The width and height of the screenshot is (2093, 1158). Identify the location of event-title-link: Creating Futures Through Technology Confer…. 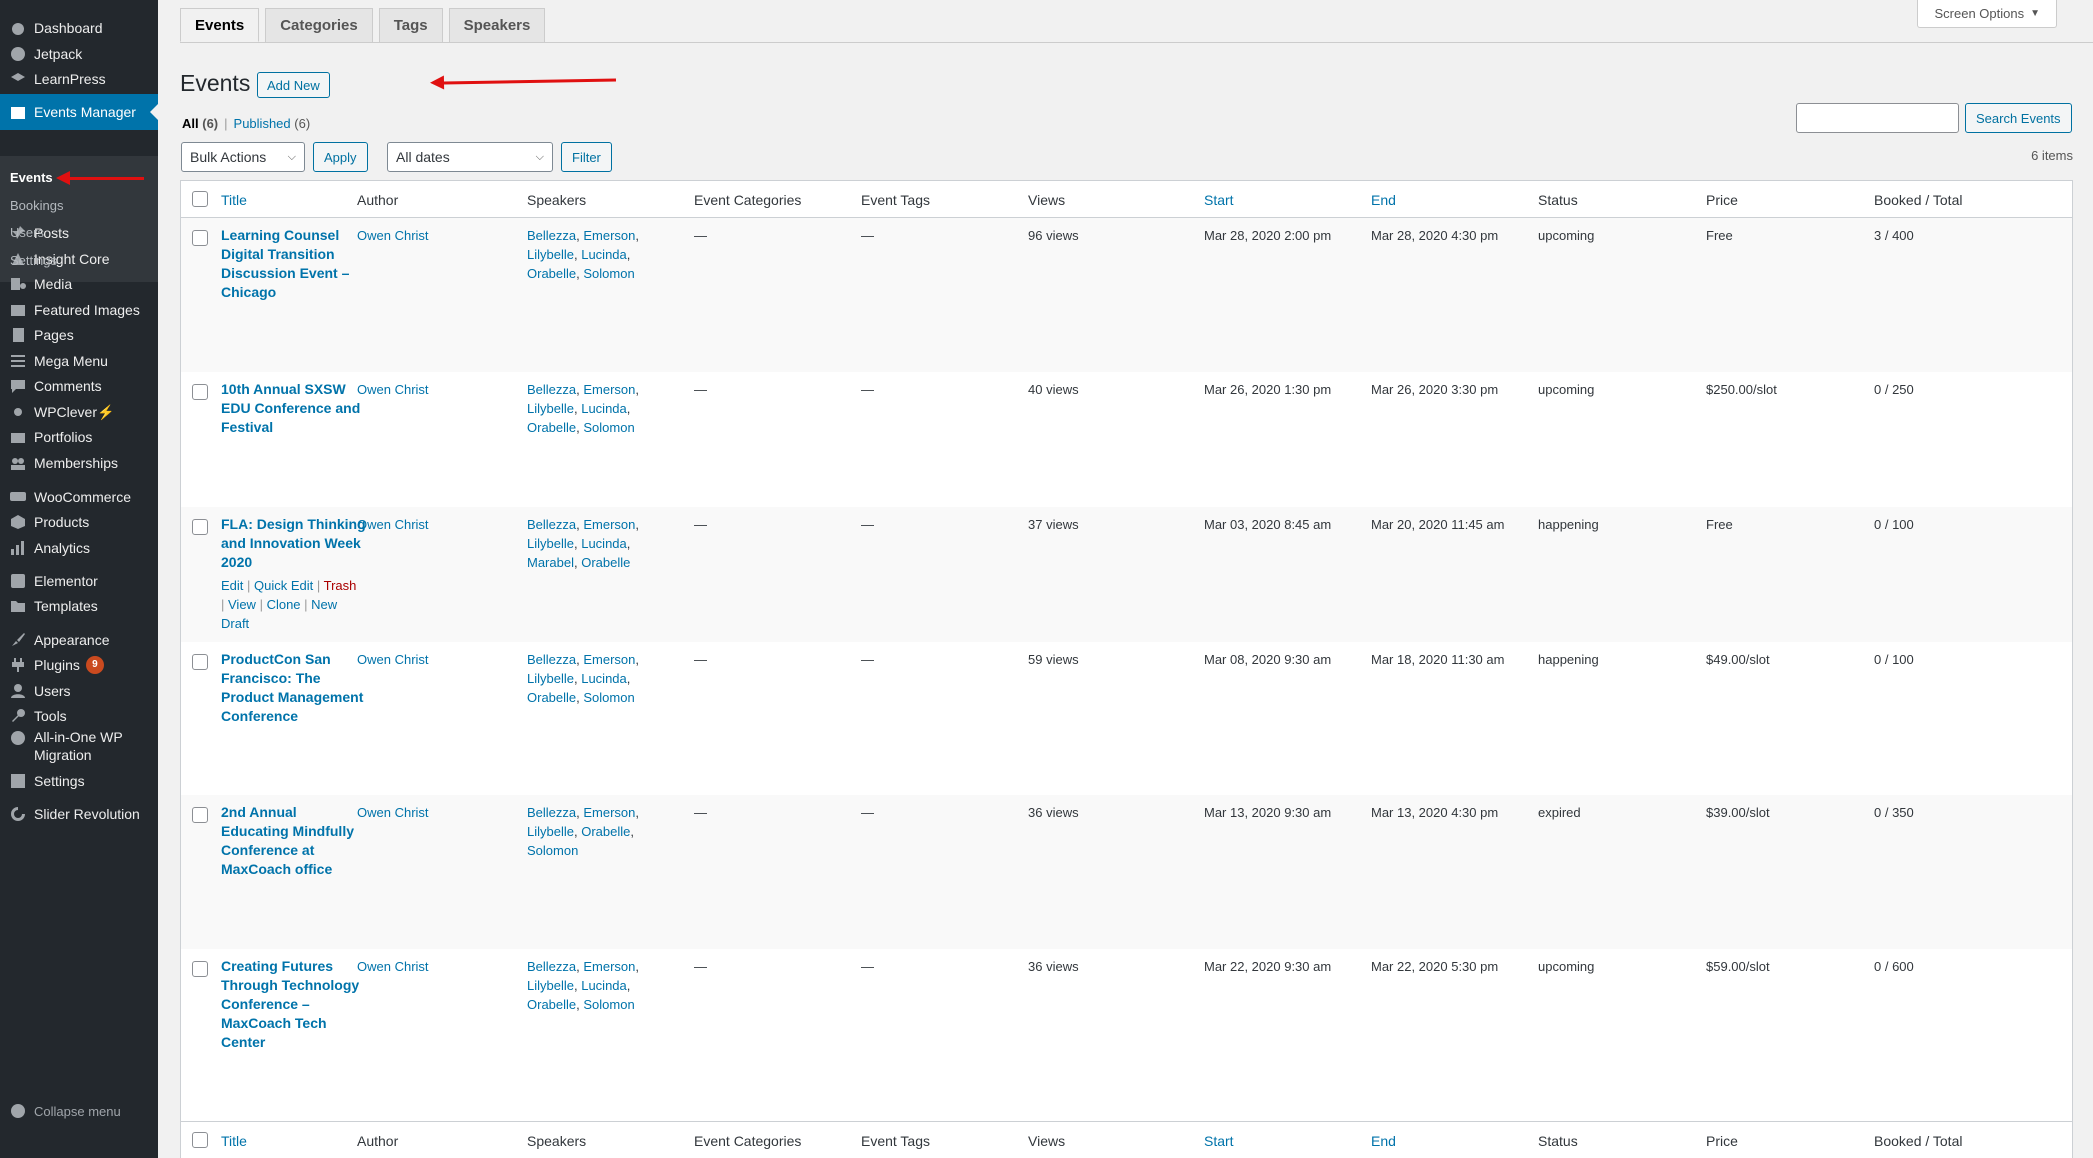
(296, 1004).